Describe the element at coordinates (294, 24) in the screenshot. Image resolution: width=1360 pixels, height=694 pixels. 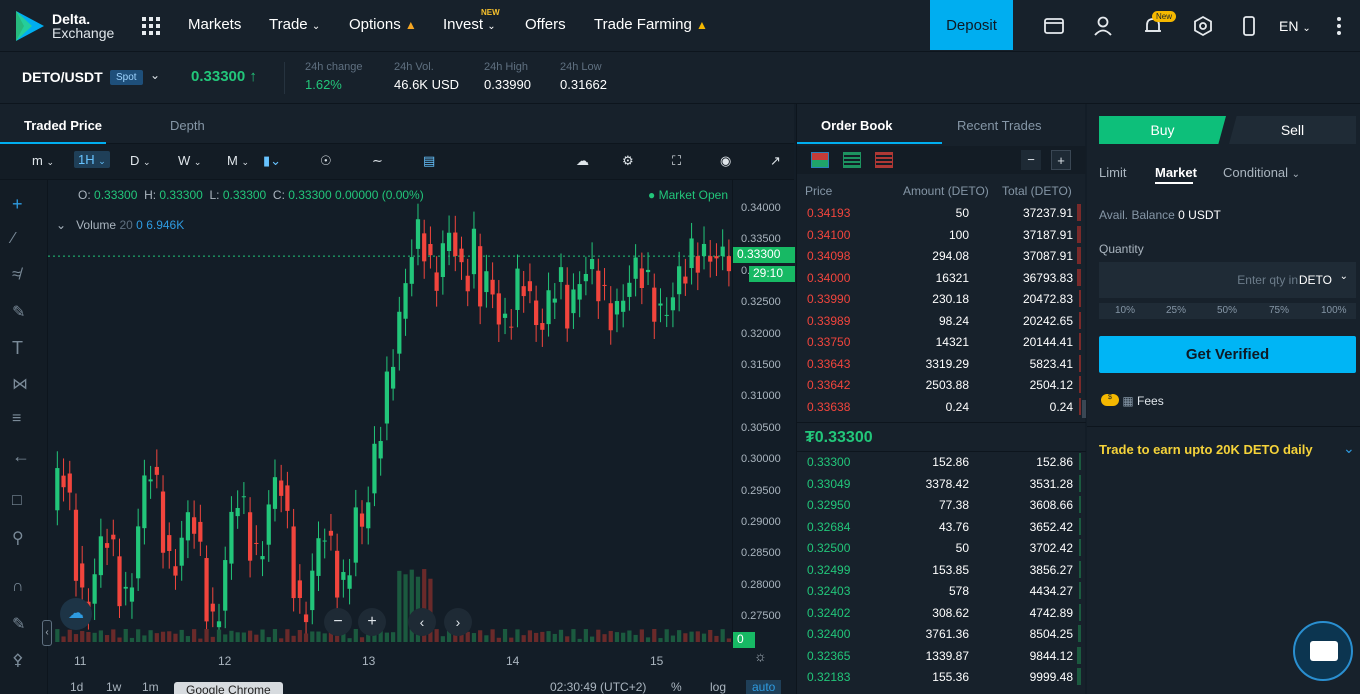
I see `nav-trade: Trade ⌄` at that location.